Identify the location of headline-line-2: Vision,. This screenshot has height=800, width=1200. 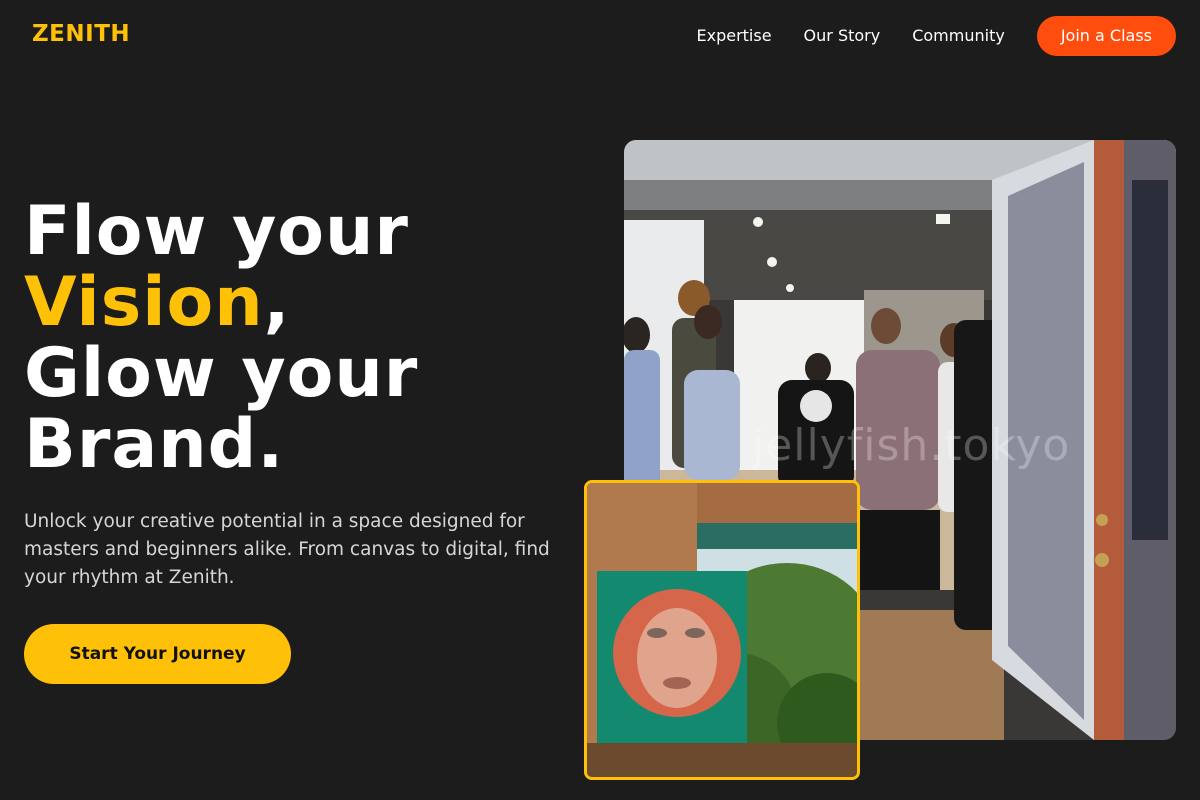
(221, 302).